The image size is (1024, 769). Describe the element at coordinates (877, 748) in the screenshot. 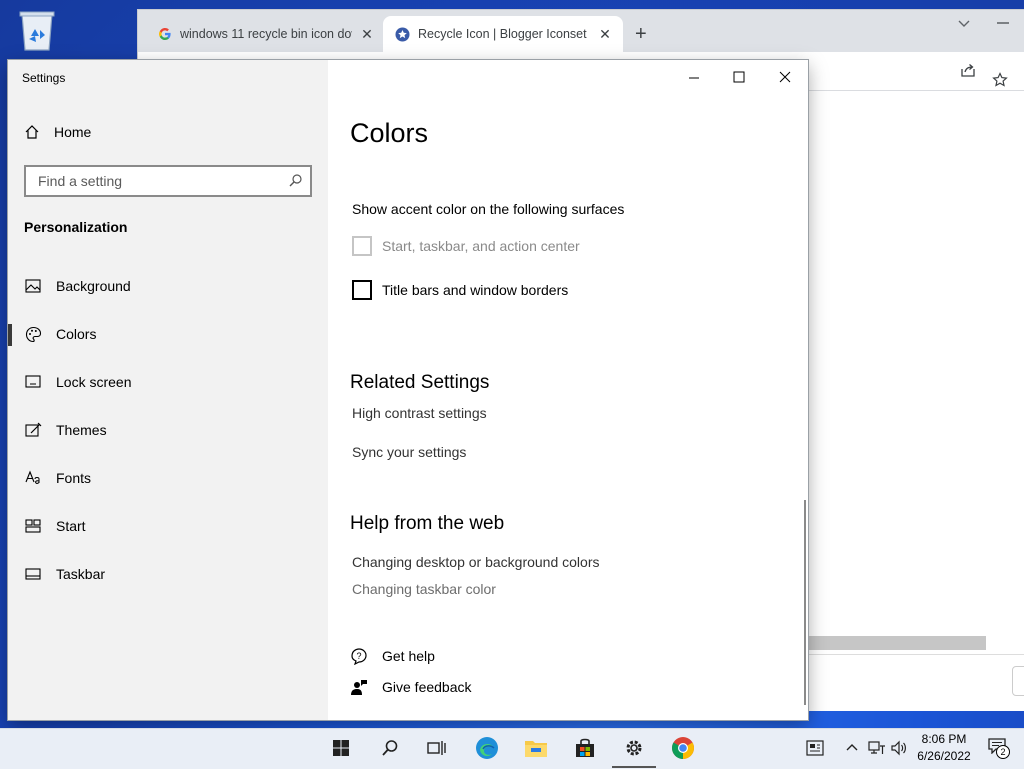

I see `network-icon` at that location.